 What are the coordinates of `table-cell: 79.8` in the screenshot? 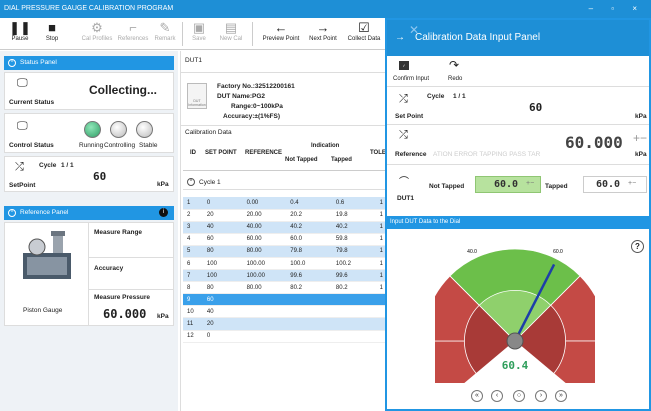 It's located at (353, 251).